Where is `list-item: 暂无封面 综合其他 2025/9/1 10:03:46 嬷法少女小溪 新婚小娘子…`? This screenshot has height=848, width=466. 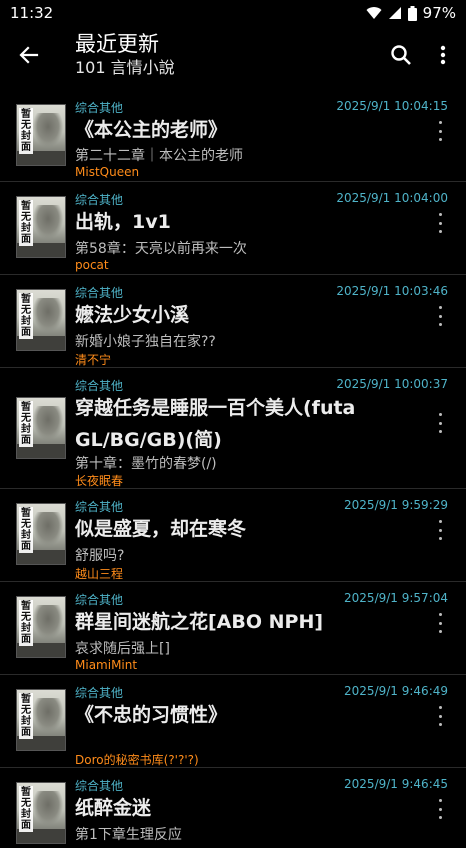
list-item: 暂无封面 综合其他 2025/9/1 10:03:46 嬷法少女小溪 新婚小娘子… is located at coordinates (233, 321).